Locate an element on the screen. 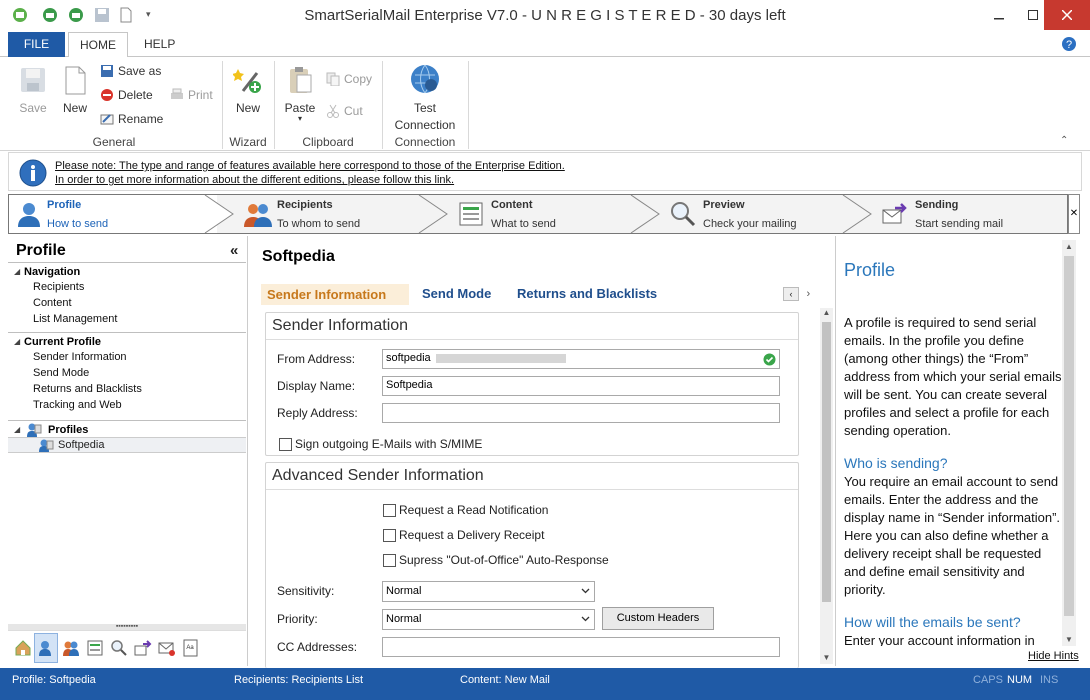 The image size is (1090, 700). reply-address-input is located at coordinates (581, 413).